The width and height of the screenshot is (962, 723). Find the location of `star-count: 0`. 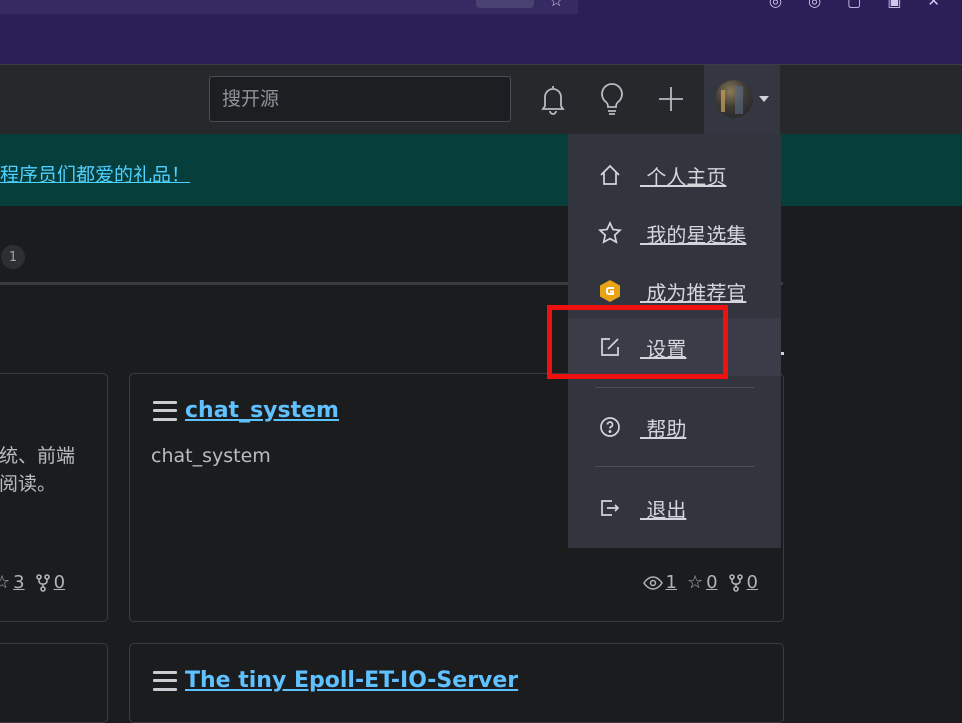

star-count: 0 is located at coordinates (712, 582).